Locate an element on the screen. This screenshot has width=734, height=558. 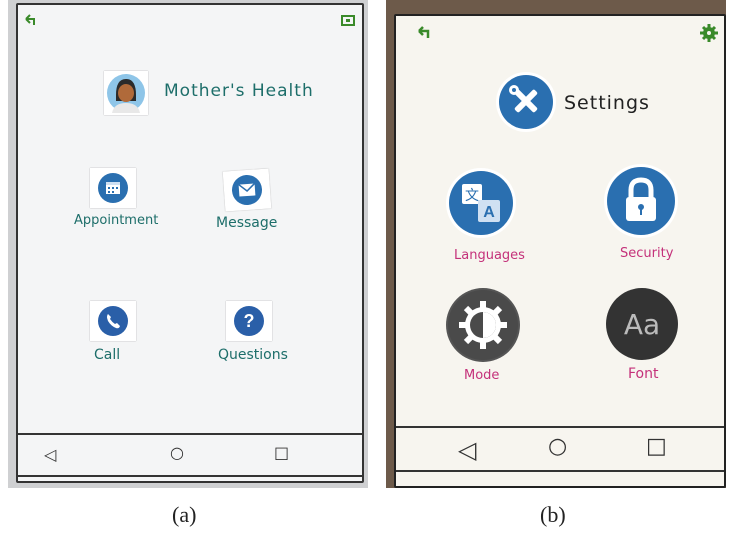
woman-avatar-icon is located at coordinates (126, 93).